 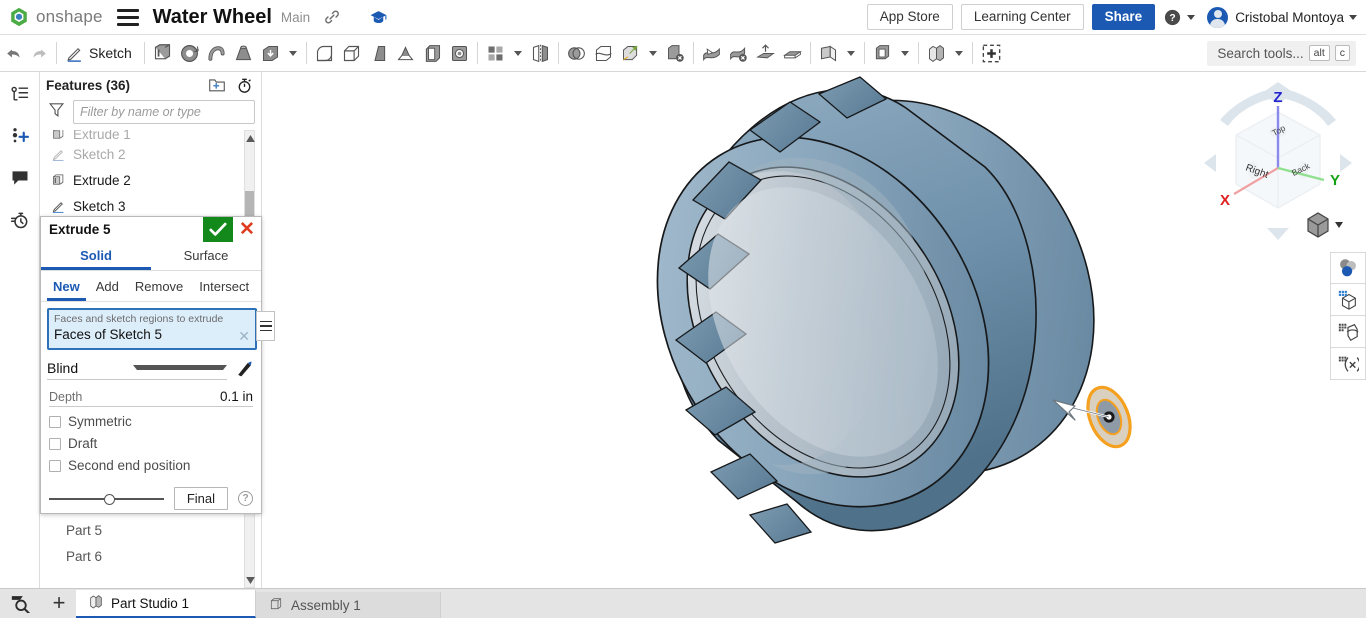 I want to click on hole-icon, so click(x=459, y=53).